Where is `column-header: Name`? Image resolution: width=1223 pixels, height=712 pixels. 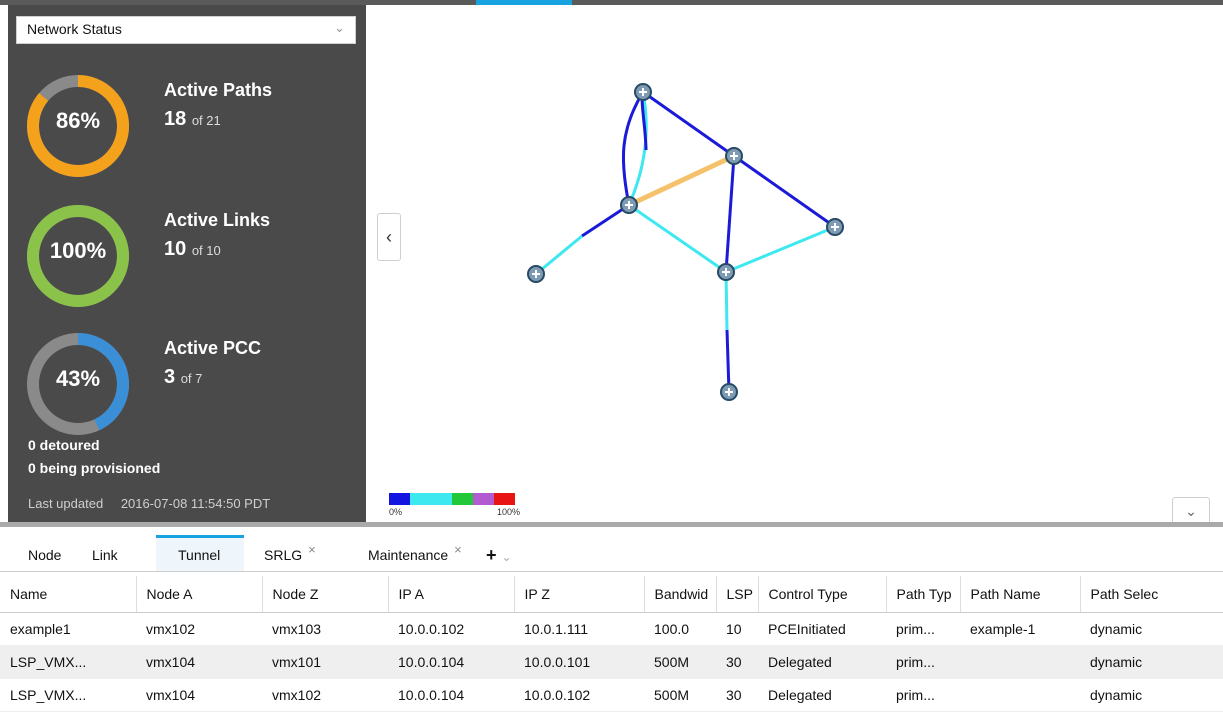 column-header: Name is located at coordinates (68, 594).